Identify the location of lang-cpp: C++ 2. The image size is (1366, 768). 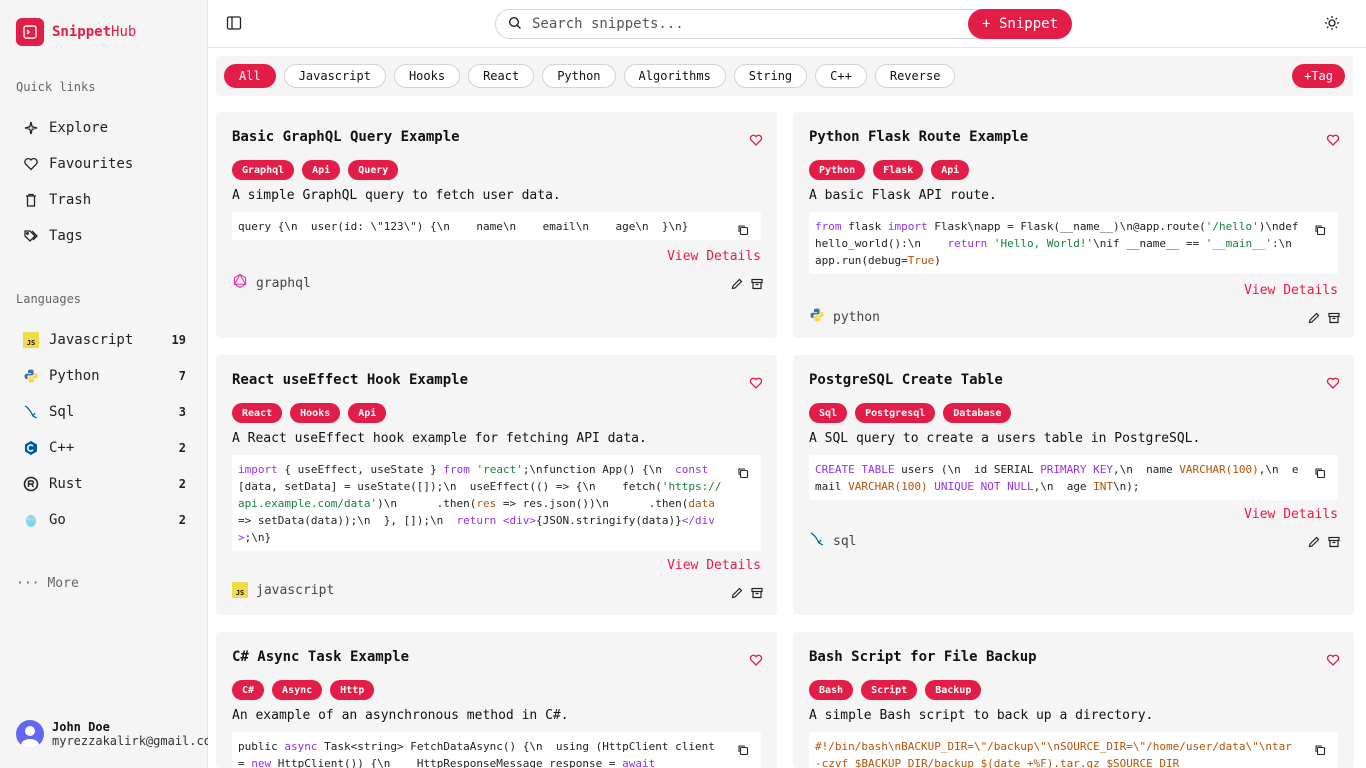
(104, 448).